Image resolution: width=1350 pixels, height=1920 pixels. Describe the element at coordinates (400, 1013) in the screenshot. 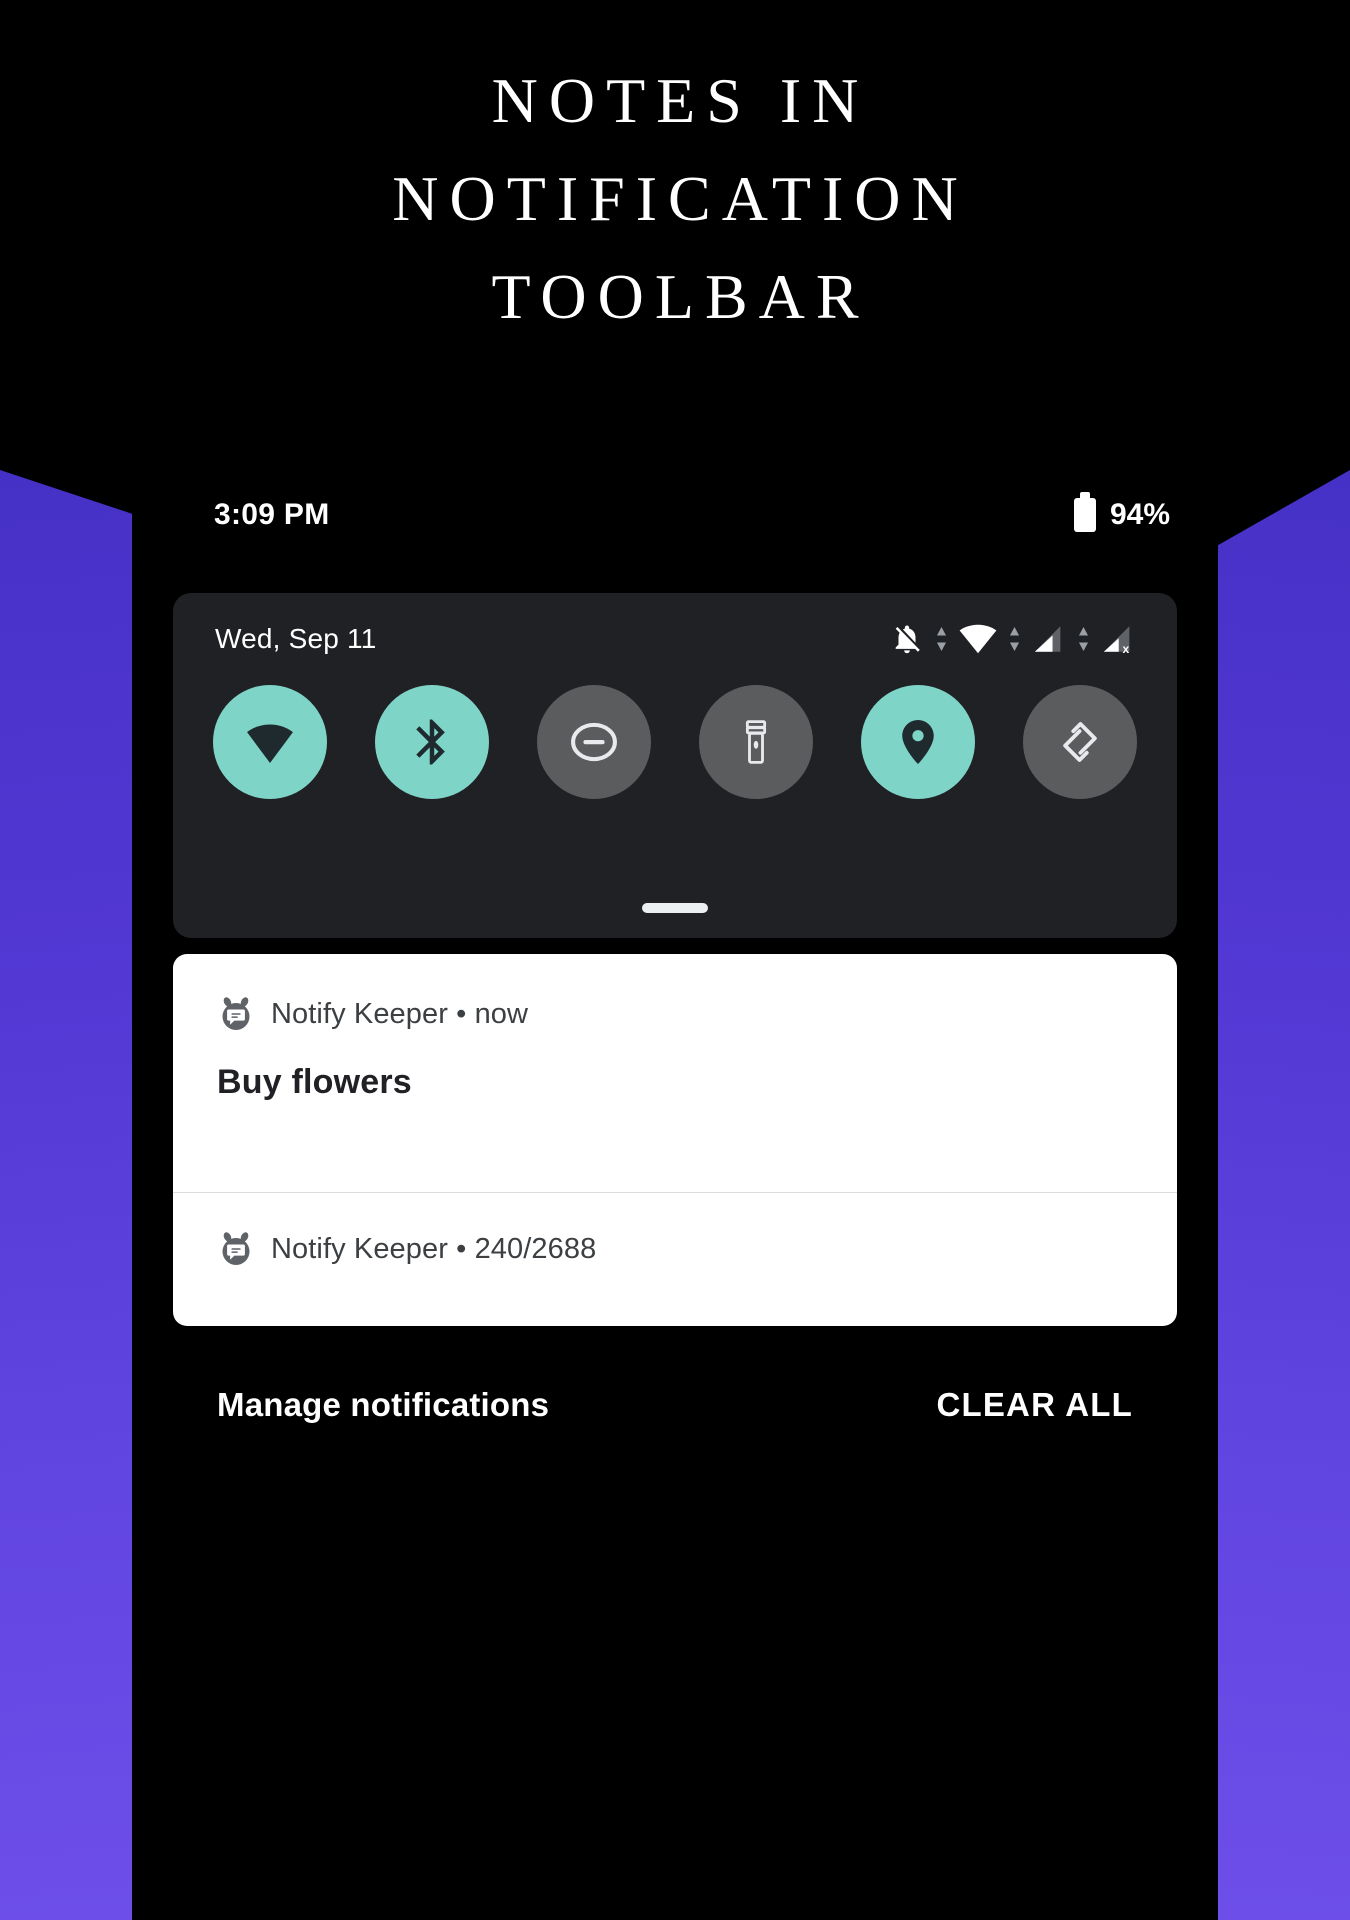

I see `notification-meta: Notify Keeper • now` at that location.